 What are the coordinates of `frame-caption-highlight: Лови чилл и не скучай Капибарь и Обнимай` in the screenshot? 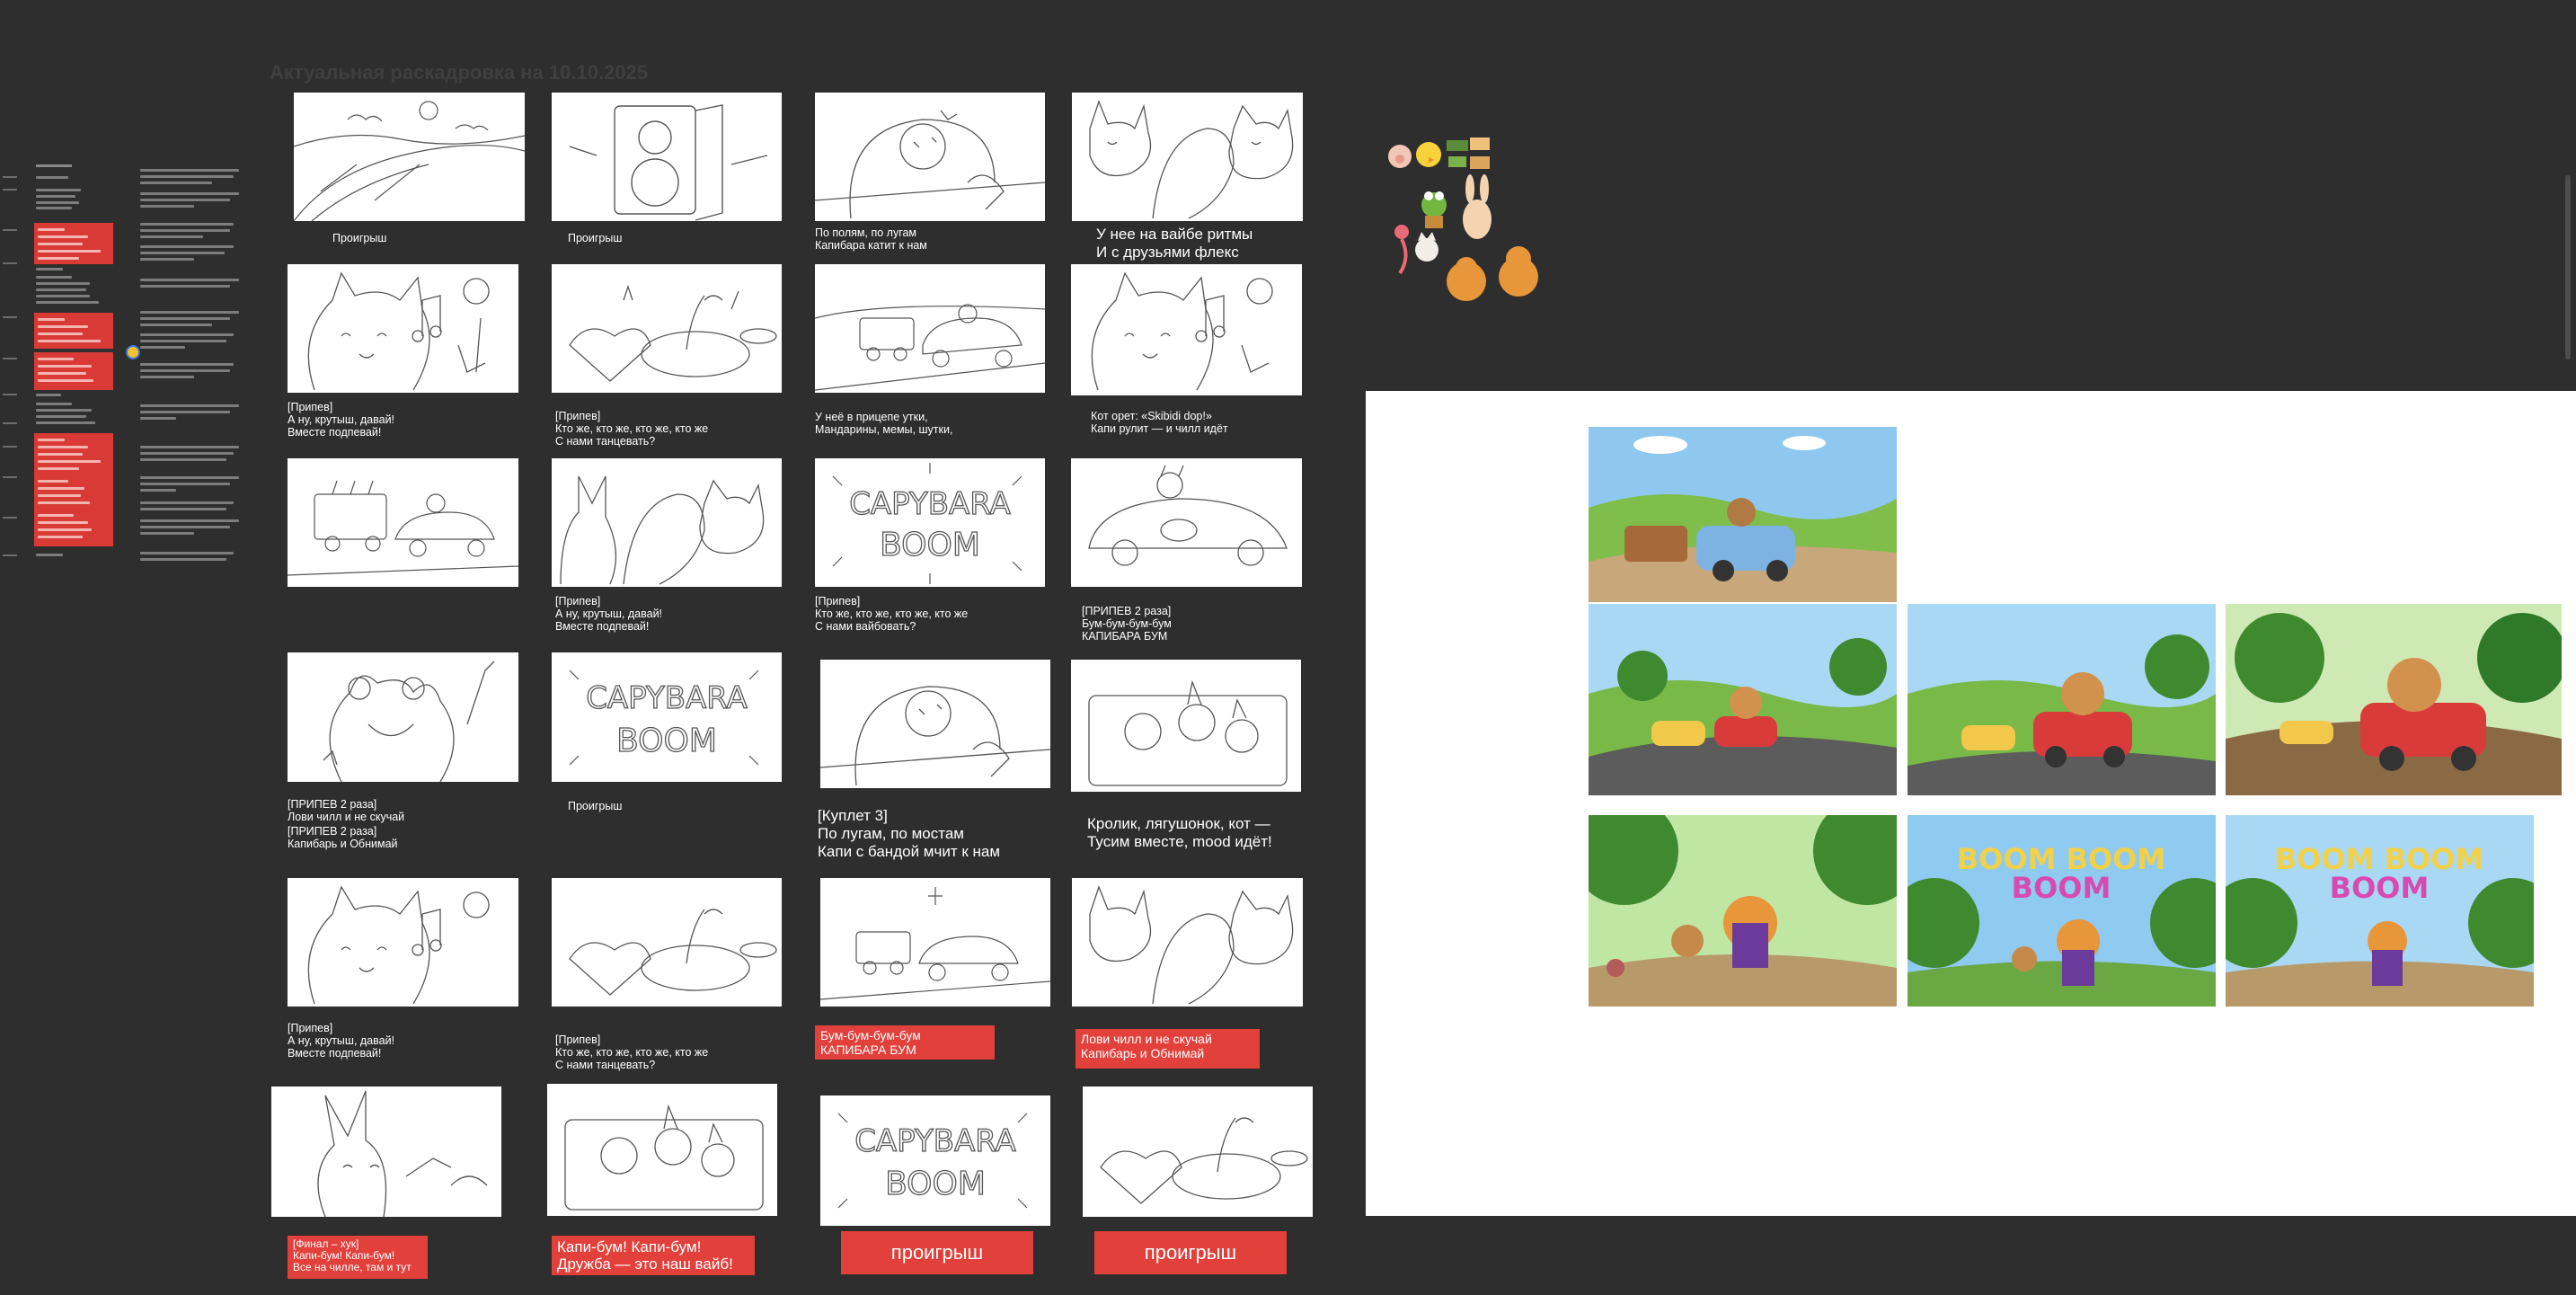 It's located at (1168, 1049).